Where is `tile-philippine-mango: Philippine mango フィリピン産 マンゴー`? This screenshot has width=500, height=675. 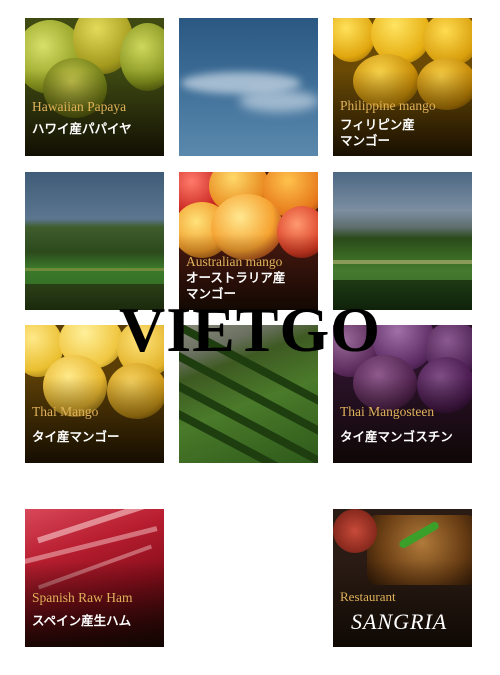
tile-philippine-mango: Philippine mango フィリピン産 マンゴー is located at coordinates (402, 87).